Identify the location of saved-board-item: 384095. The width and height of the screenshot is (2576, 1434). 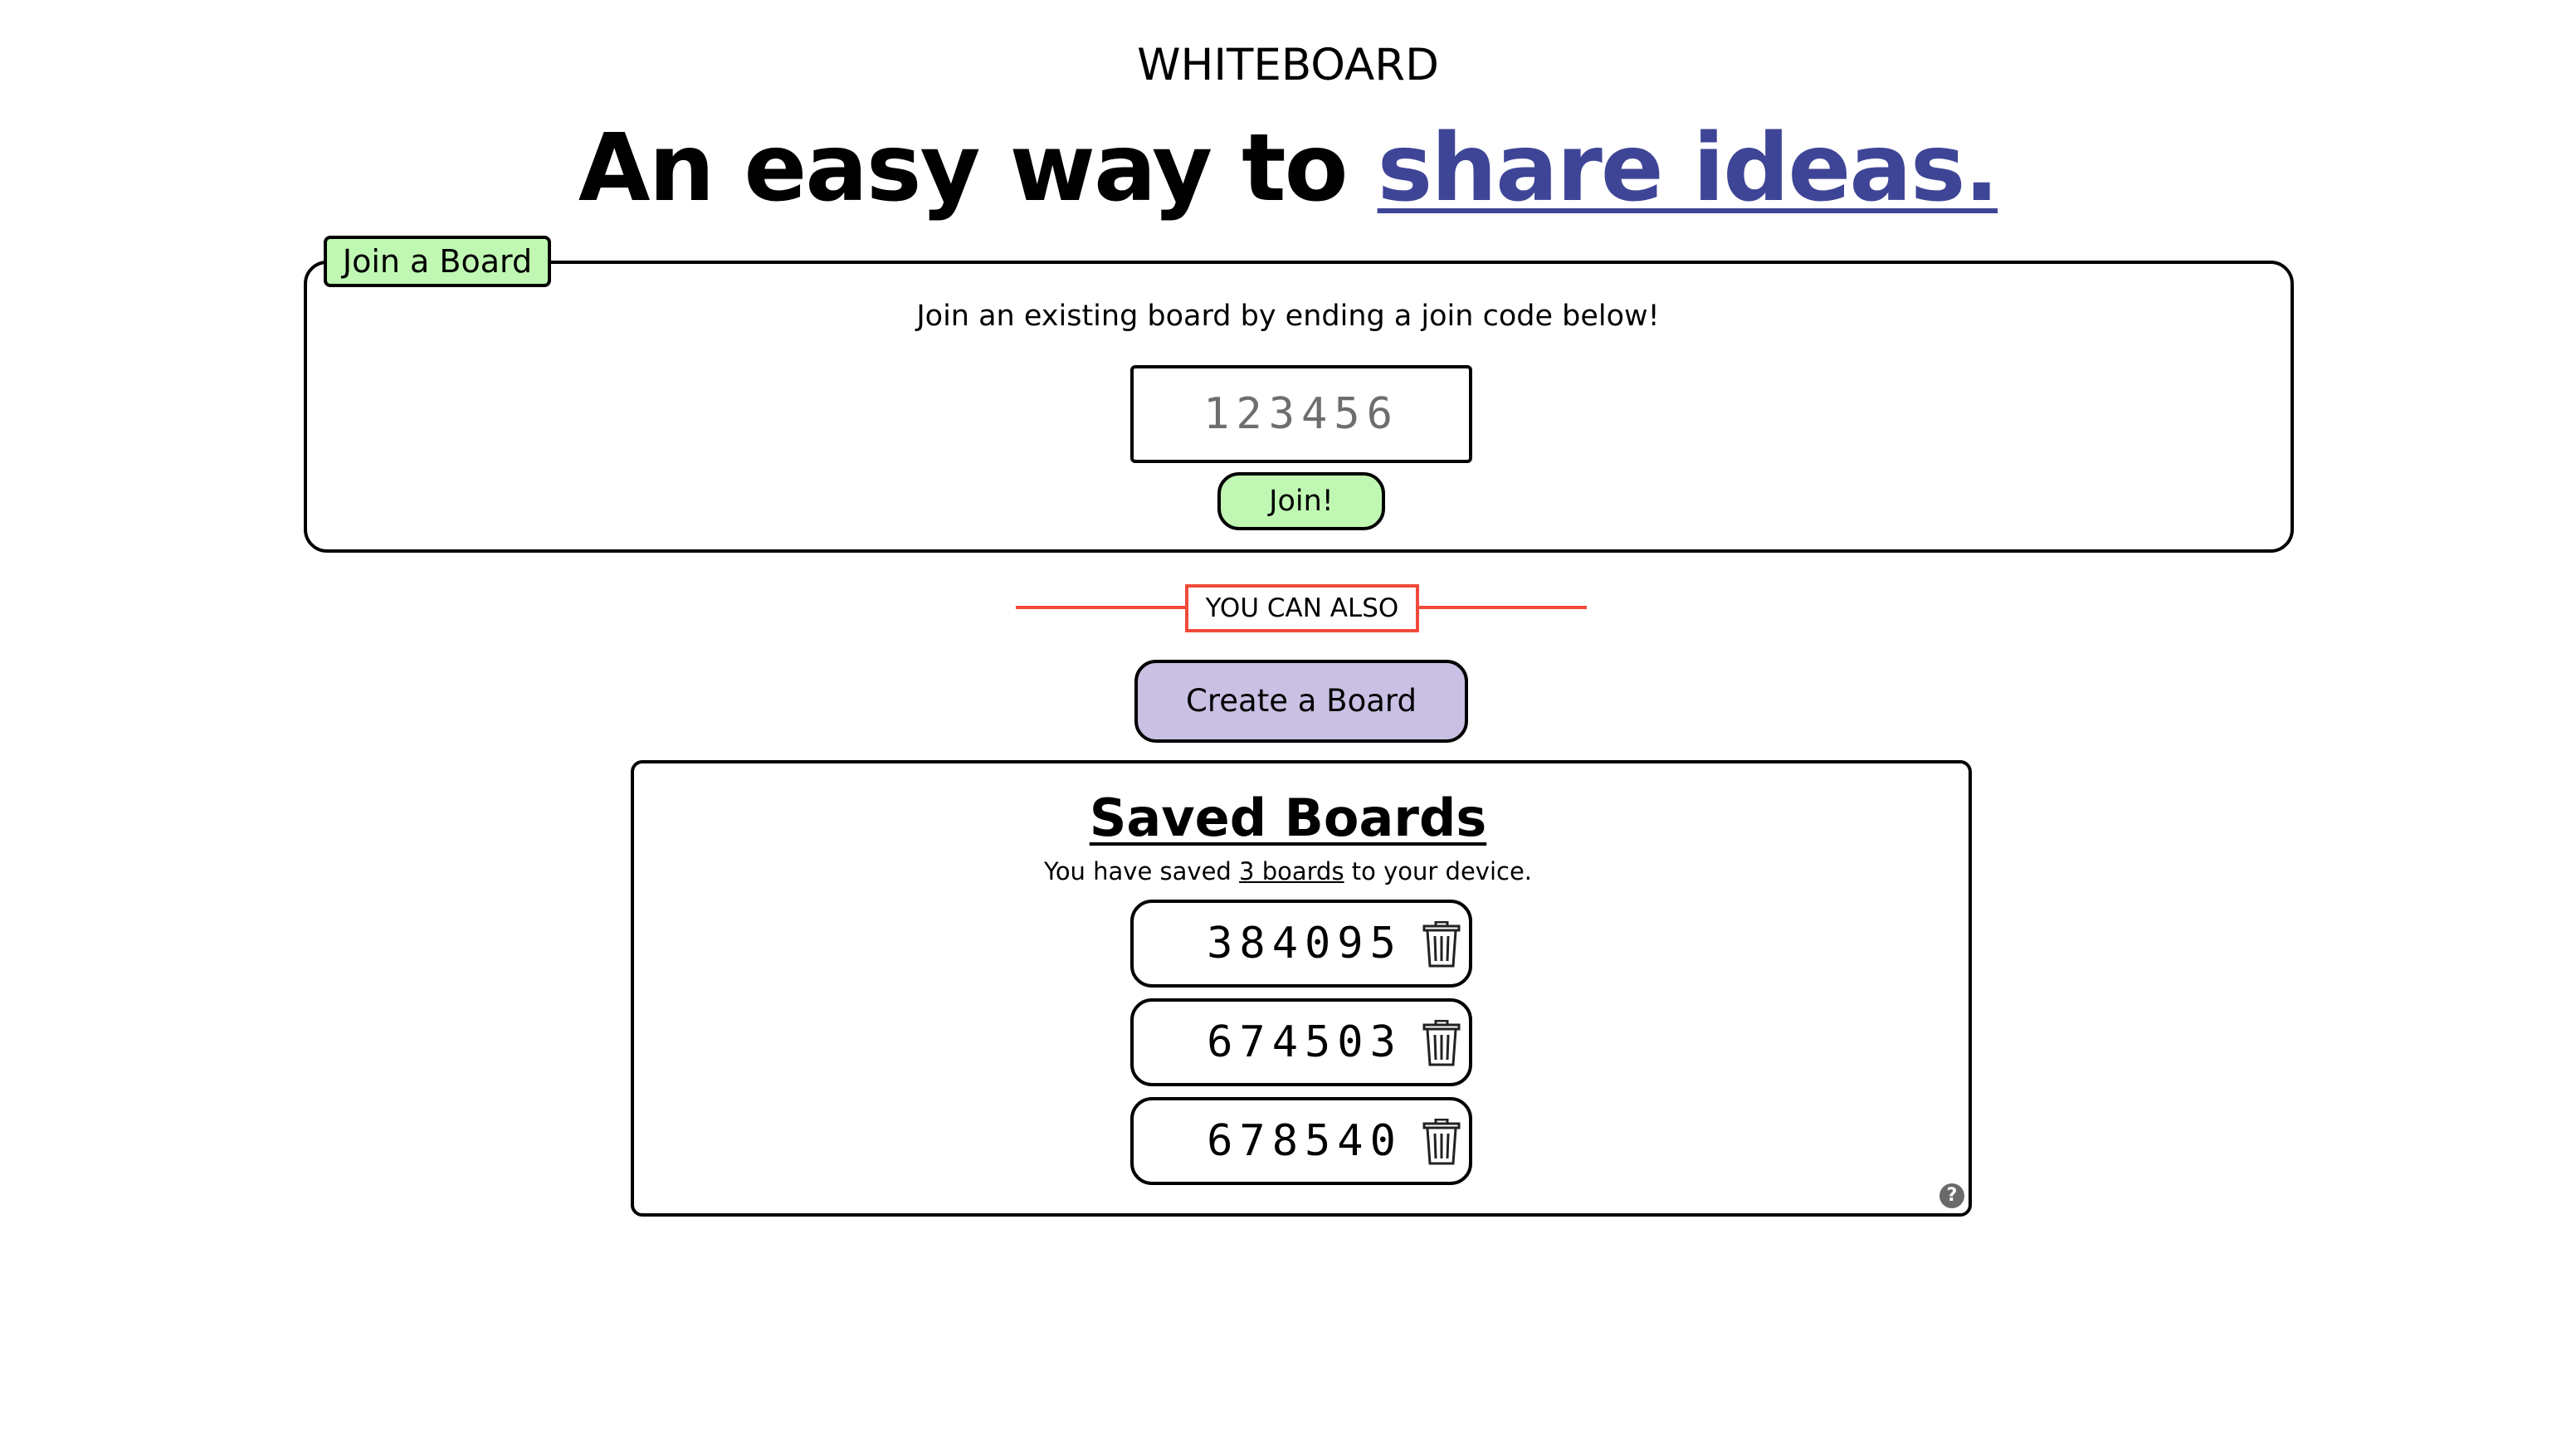
(1301, 944).